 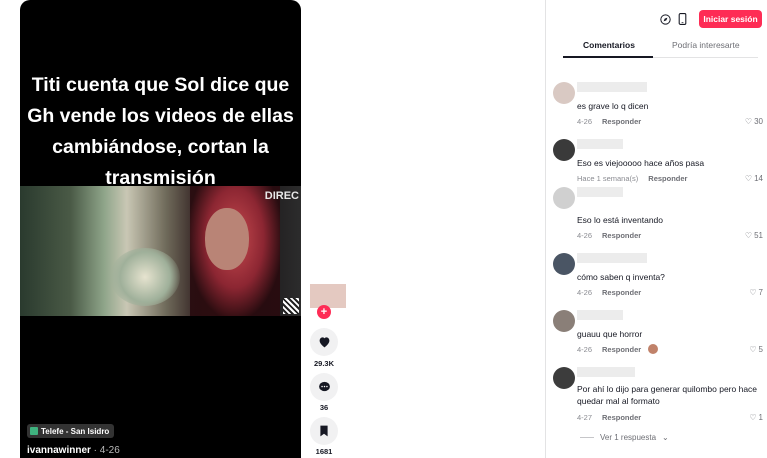 What do you see at coordinates (659, 334) in the screenshot?
I see `comment-item: guauu que horror 4-26 Responder ♡ 5` at bounding box center [659, 334].